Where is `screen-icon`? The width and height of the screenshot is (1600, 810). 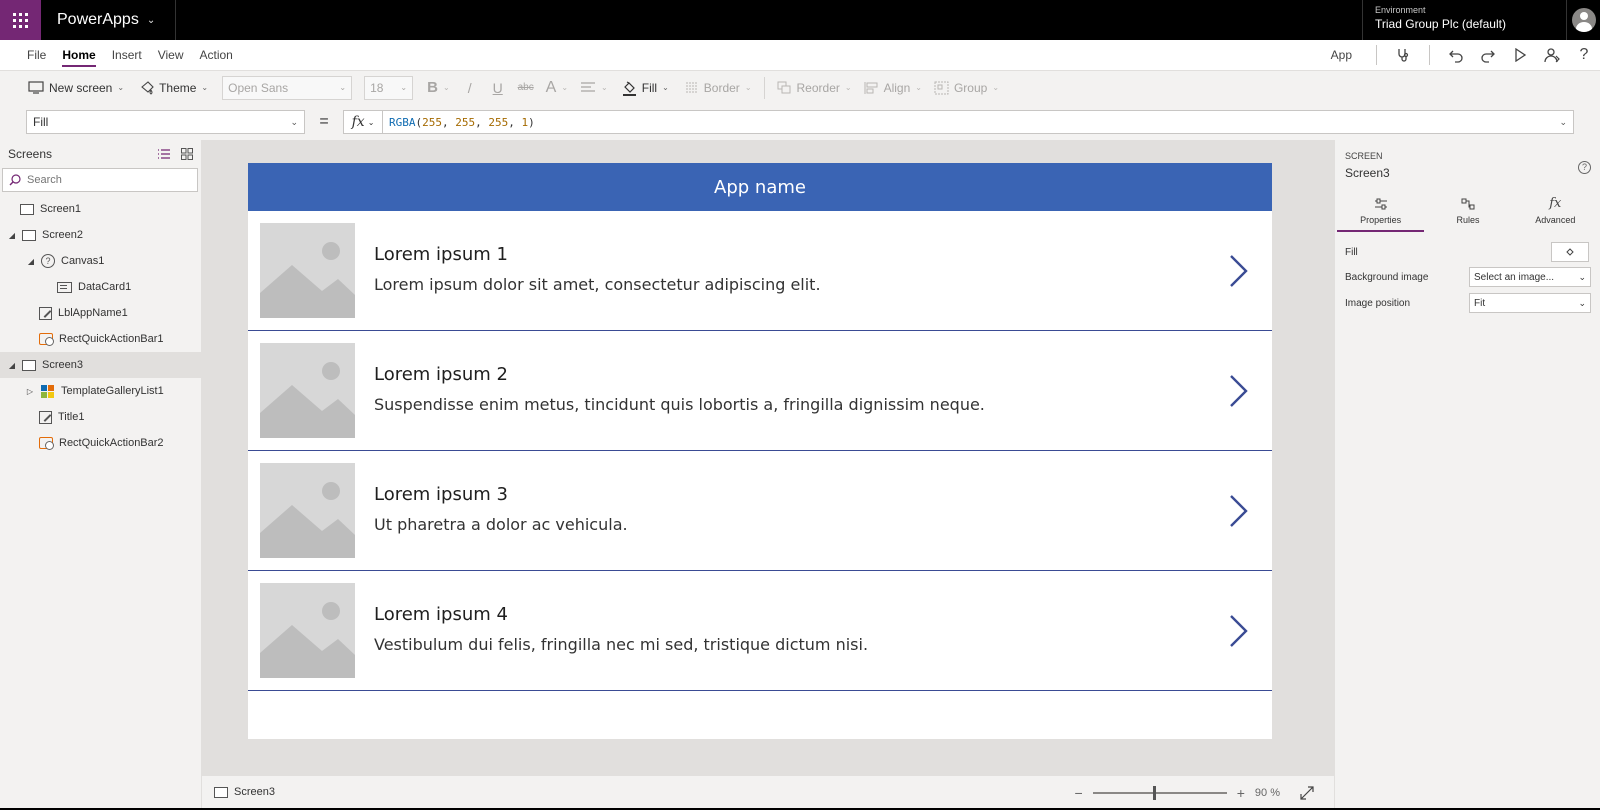
screen-icon is located at coordinates (27, 209).